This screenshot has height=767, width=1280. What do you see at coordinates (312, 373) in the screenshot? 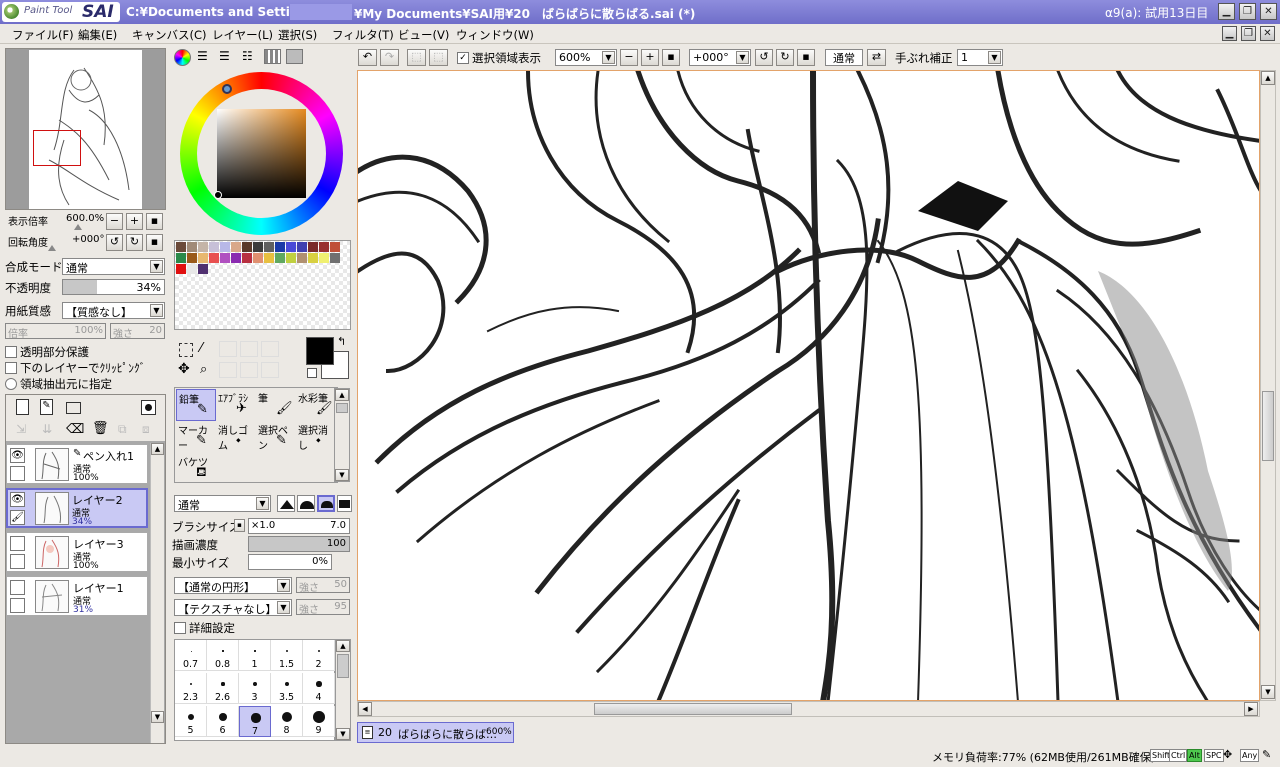
I see `reset-colors-icon` at bounding box center [312, 373].